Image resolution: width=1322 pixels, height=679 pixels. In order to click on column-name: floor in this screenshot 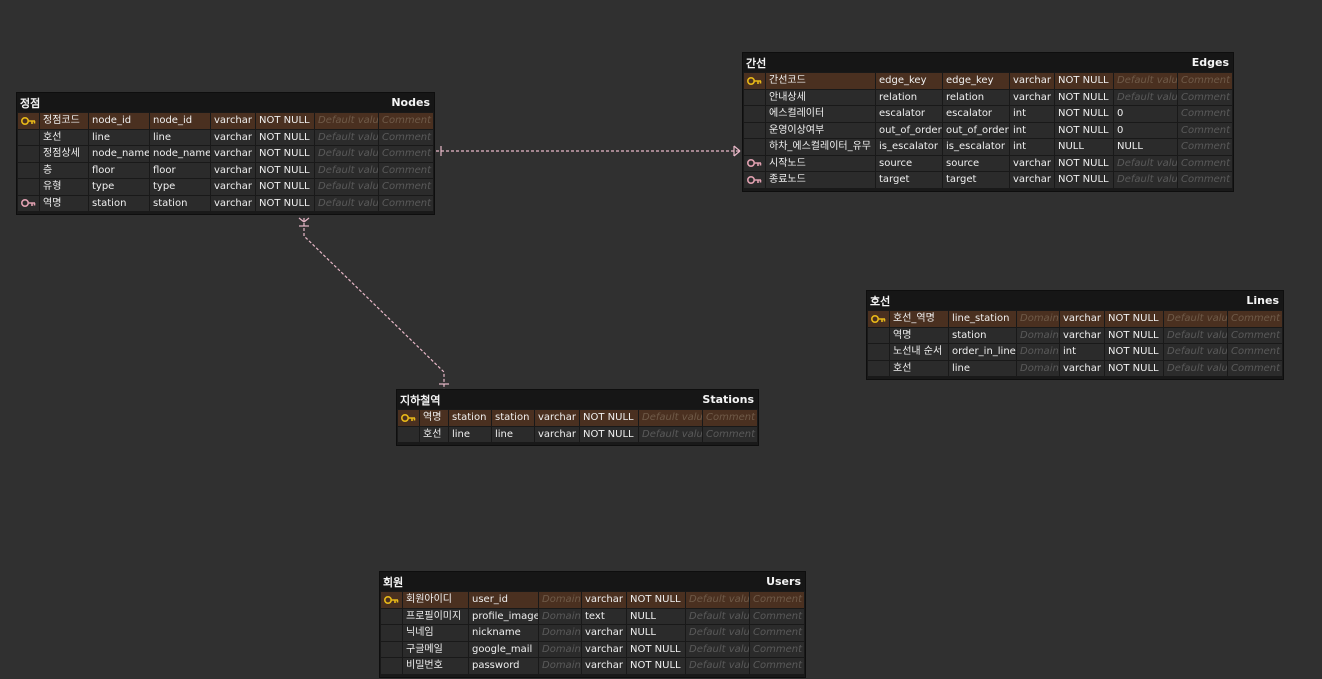, I will do `click(180, 170)`.